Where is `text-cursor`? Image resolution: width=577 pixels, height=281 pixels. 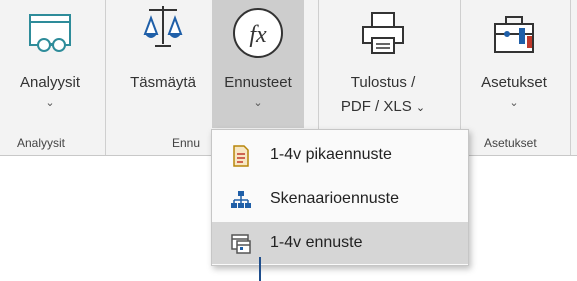 text-cursor is located at coordinates (260, 269).